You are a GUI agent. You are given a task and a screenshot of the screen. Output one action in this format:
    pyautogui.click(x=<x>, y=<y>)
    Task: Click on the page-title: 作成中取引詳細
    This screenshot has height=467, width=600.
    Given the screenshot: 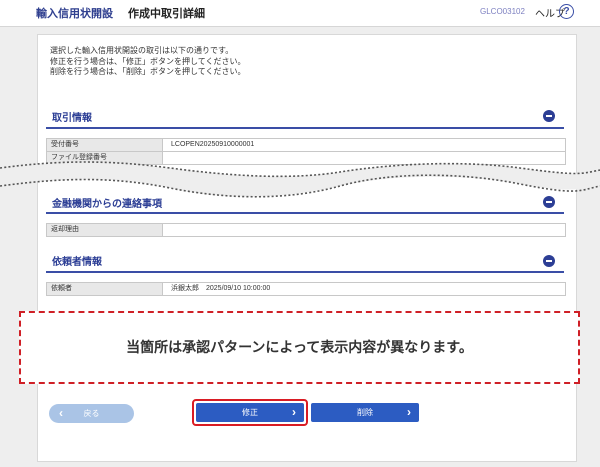 What is the action you would take?
    pyautogui.click(x=166, y=14)
    